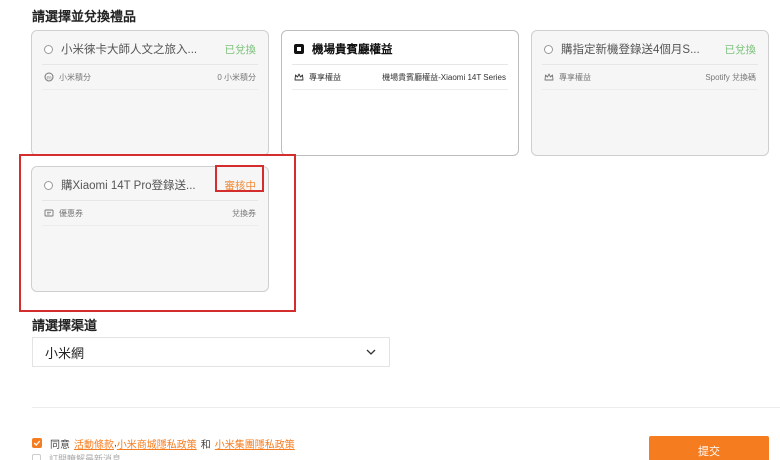 Image resolution: width=780 pixels, height=460 pixels. I want to click on channel-select-value: 小米網, so click(65, 353).